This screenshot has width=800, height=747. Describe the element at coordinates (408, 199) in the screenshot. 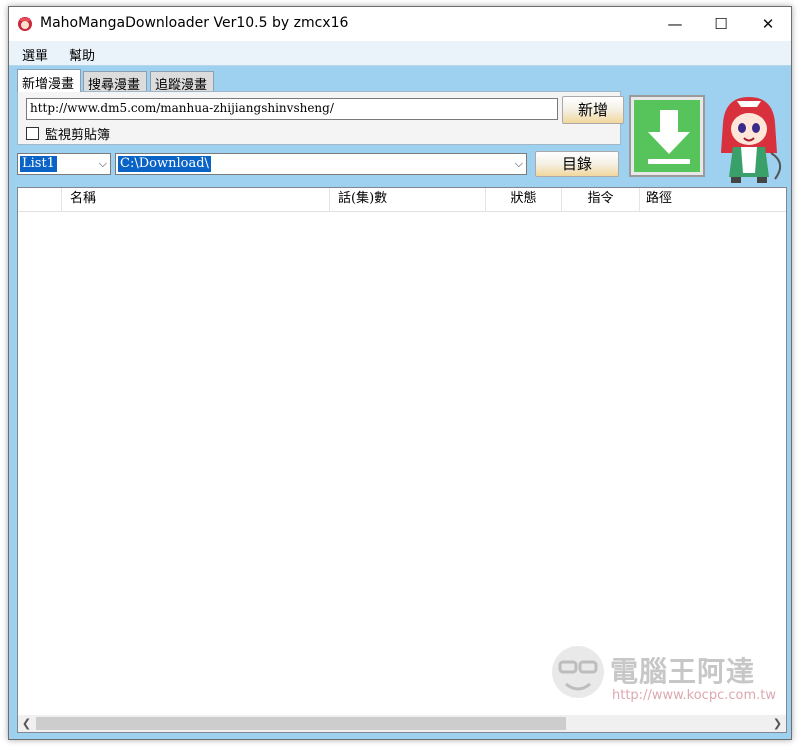

I see `column-header-episodes: 話(集)數` at that location.